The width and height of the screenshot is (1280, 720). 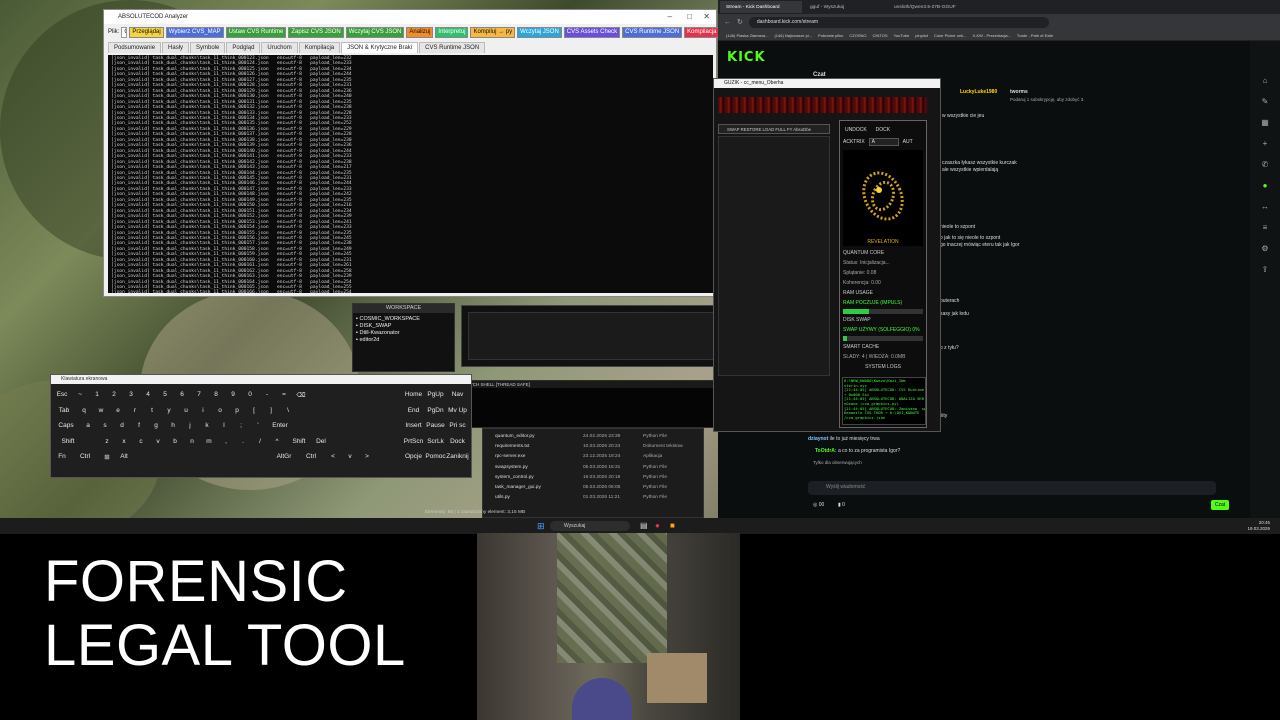 What do you see at coordinates (80, 394) in the screenshot?
I see `keyboard-key: ~` at bounding box center [80, 394].